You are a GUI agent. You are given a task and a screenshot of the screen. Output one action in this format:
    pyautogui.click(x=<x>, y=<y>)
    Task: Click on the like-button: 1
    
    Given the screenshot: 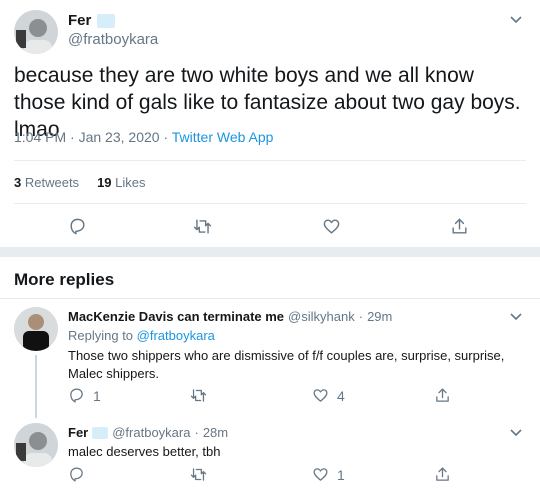 What is the action you would take?
    pyautogui.click(x=328, y=474)
    